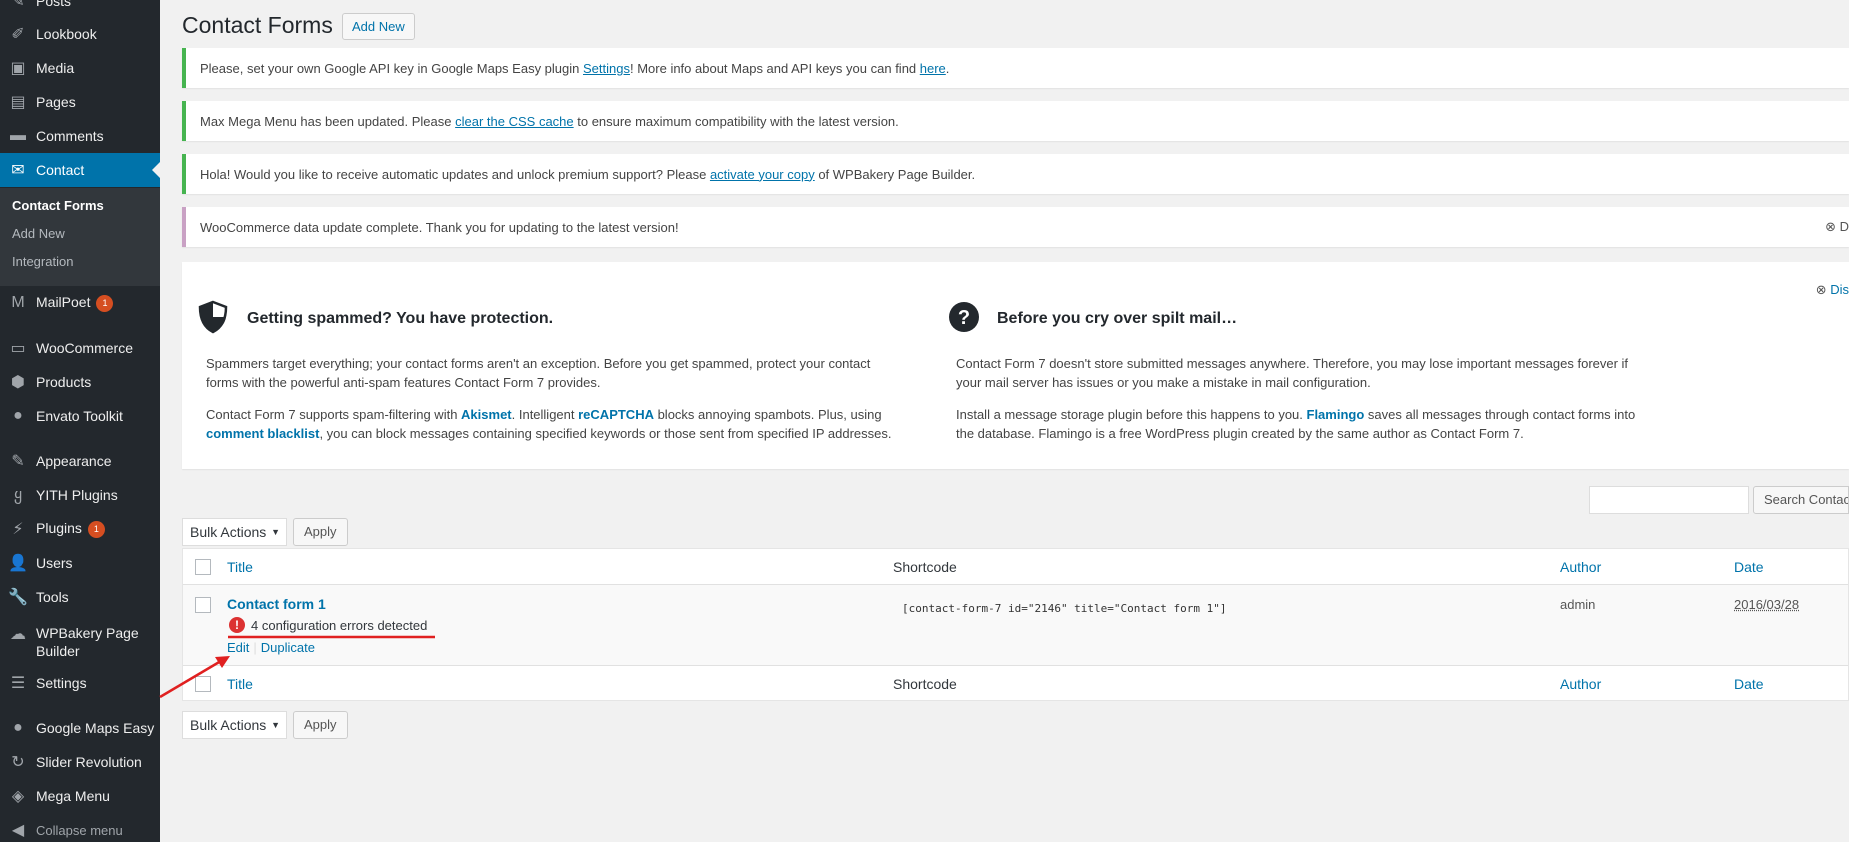 Image resolution: width=1849 pixels, height=842 pixels. What do you see at coordinates (297, 667) in the screenshot?
I see `annotation-overlay` at bounding box center [297, 667].